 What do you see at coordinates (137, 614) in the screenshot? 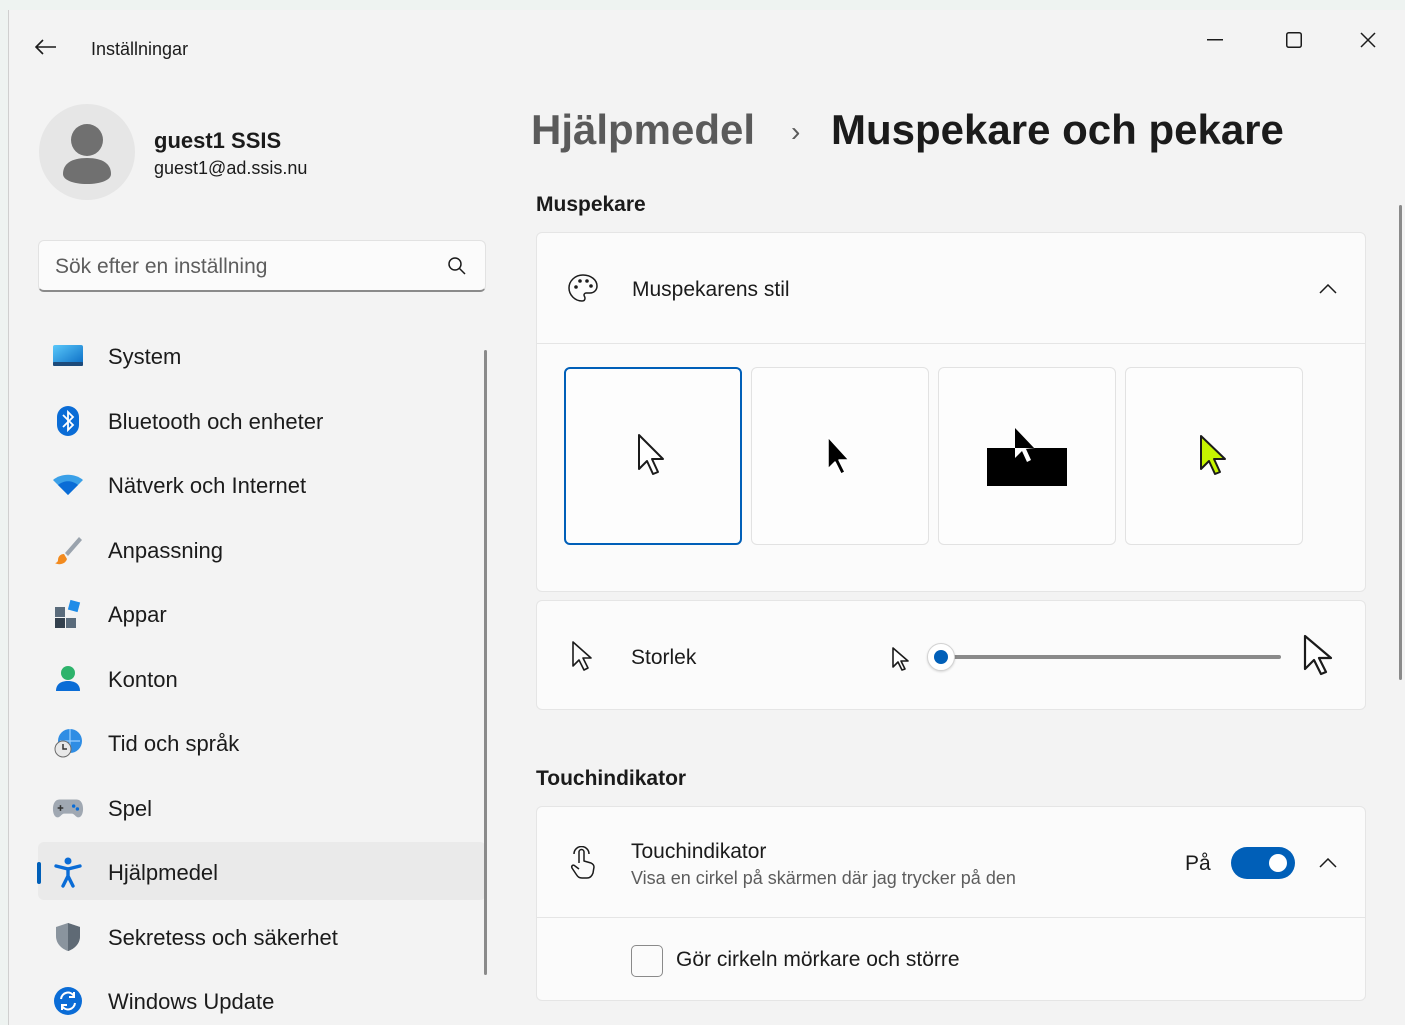
I see `sidebar-item-label: Appar` at bounding box center [137, 614].